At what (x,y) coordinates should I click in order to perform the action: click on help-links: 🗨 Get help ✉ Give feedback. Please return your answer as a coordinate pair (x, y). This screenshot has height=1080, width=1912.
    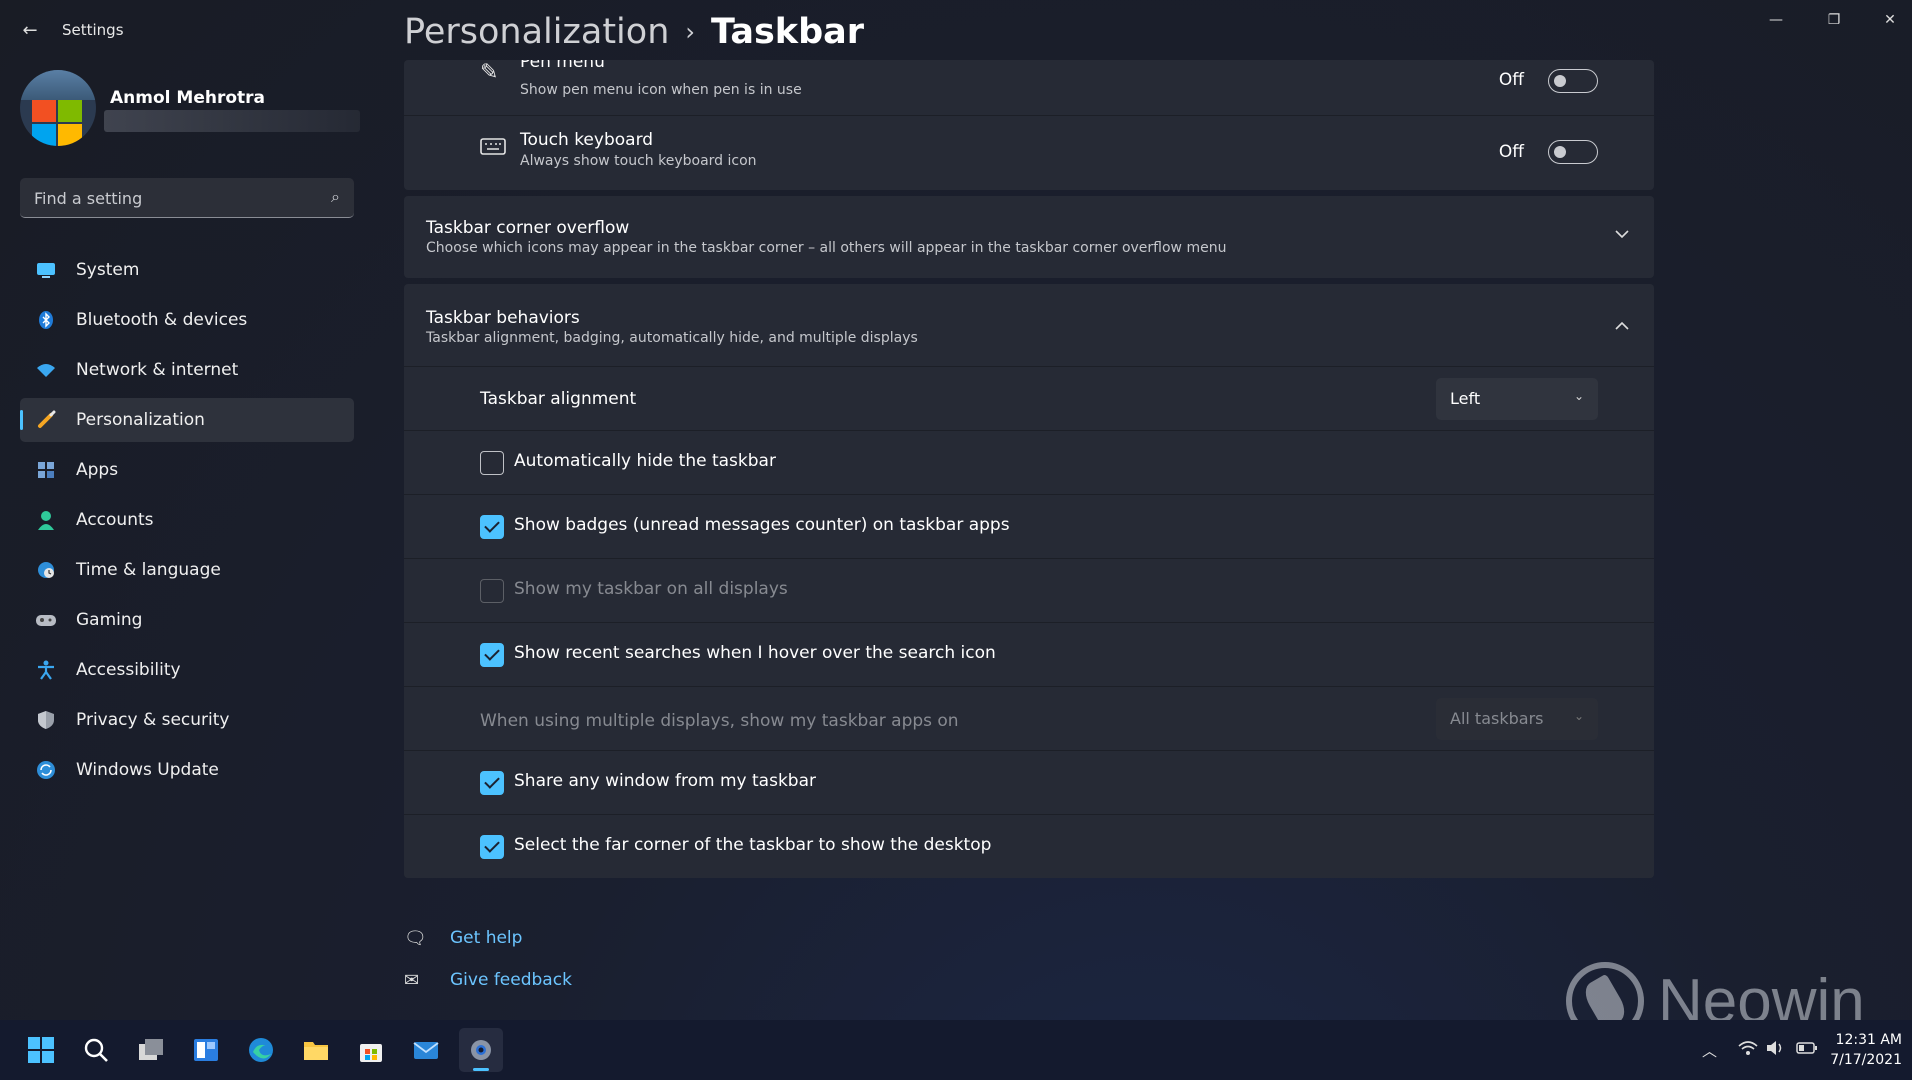
    Looking at the image, I should click on (488, 962).